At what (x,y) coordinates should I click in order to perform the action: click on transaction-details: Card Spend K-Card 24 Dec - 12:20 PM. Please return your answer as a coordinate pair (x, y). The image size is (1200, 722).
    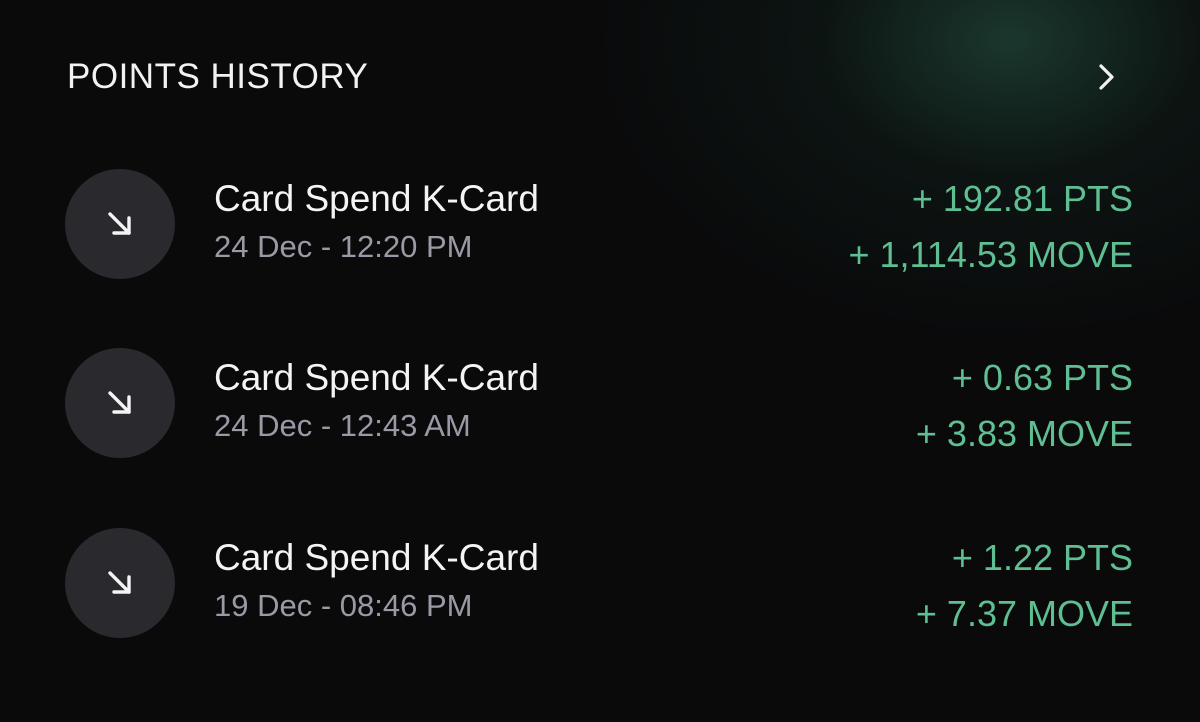
    Looking at the image, I should click on (376, 222).